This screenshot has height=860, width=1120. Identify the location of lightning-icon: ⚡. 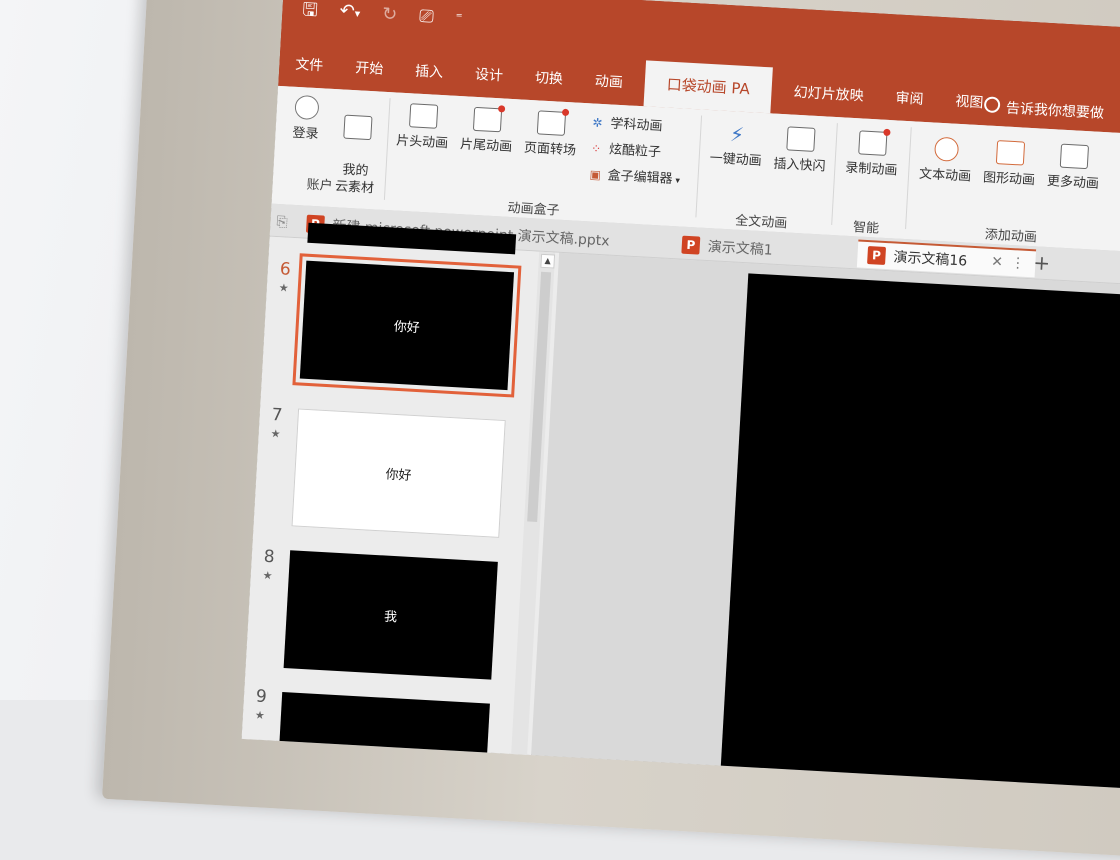
(737, 134).